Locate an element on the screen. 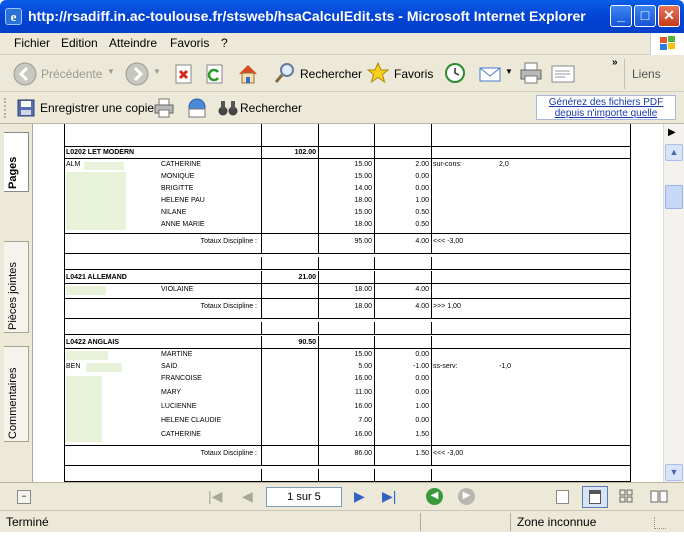  favorites-button: Favoris is located at coordinates (413, 74).